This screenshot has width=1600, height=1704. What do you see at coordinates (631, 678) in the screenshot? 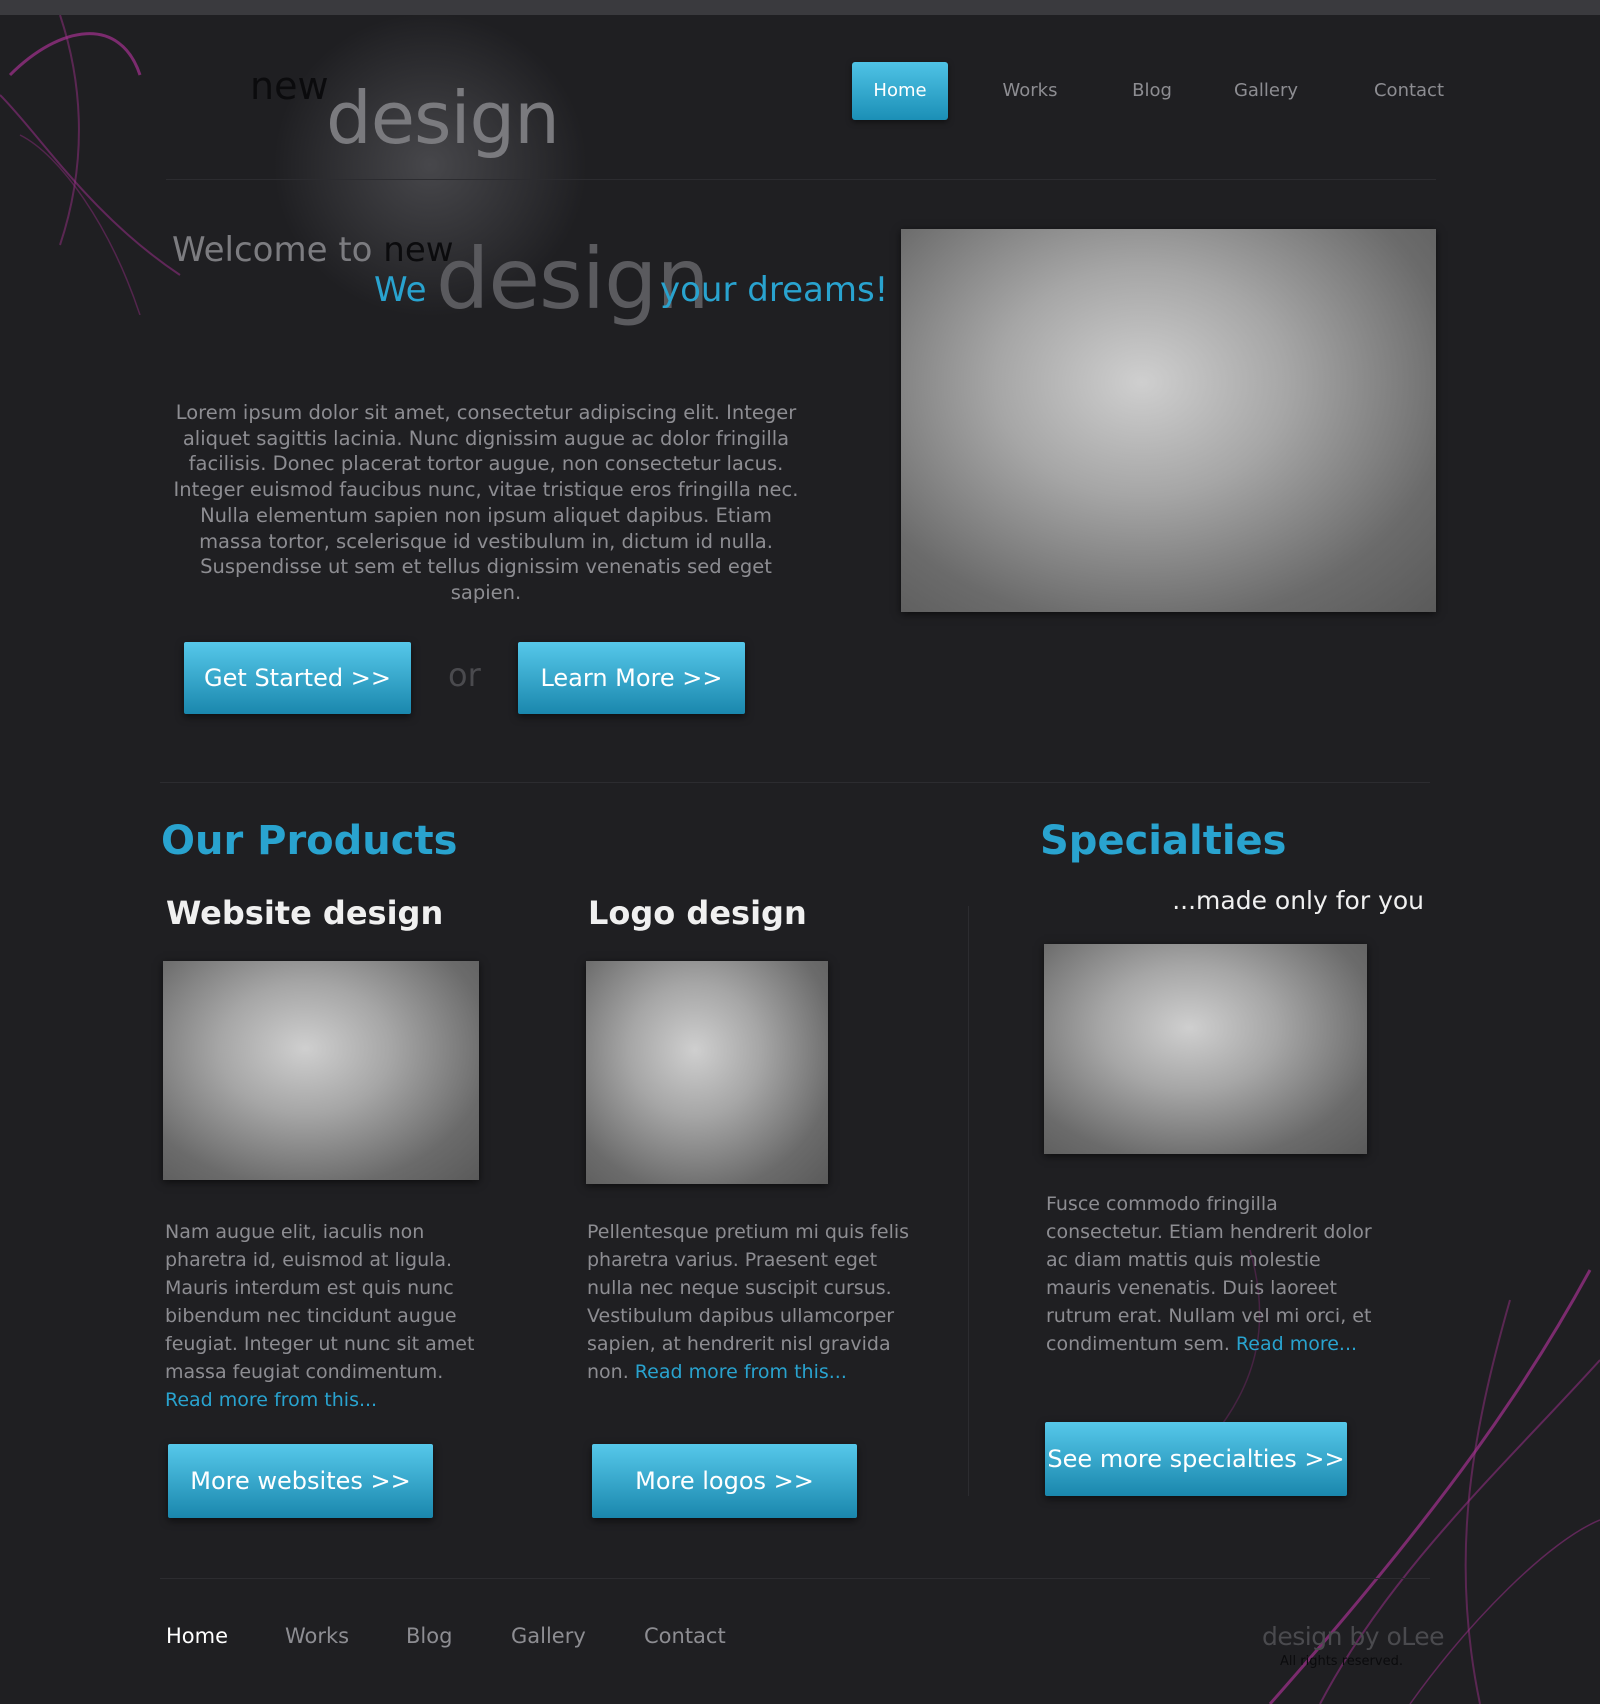
I see `learn-more-button: Learn More >>` at bounding box center [631, 678].